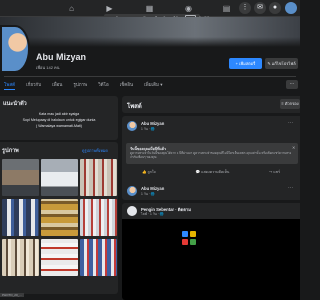 The width and height of the screenshot is (320, 300). What do you see at coordinates (226, 8) in the screenshot?
I see `gaming-icon: ▤` at bounding box center [226, 8].